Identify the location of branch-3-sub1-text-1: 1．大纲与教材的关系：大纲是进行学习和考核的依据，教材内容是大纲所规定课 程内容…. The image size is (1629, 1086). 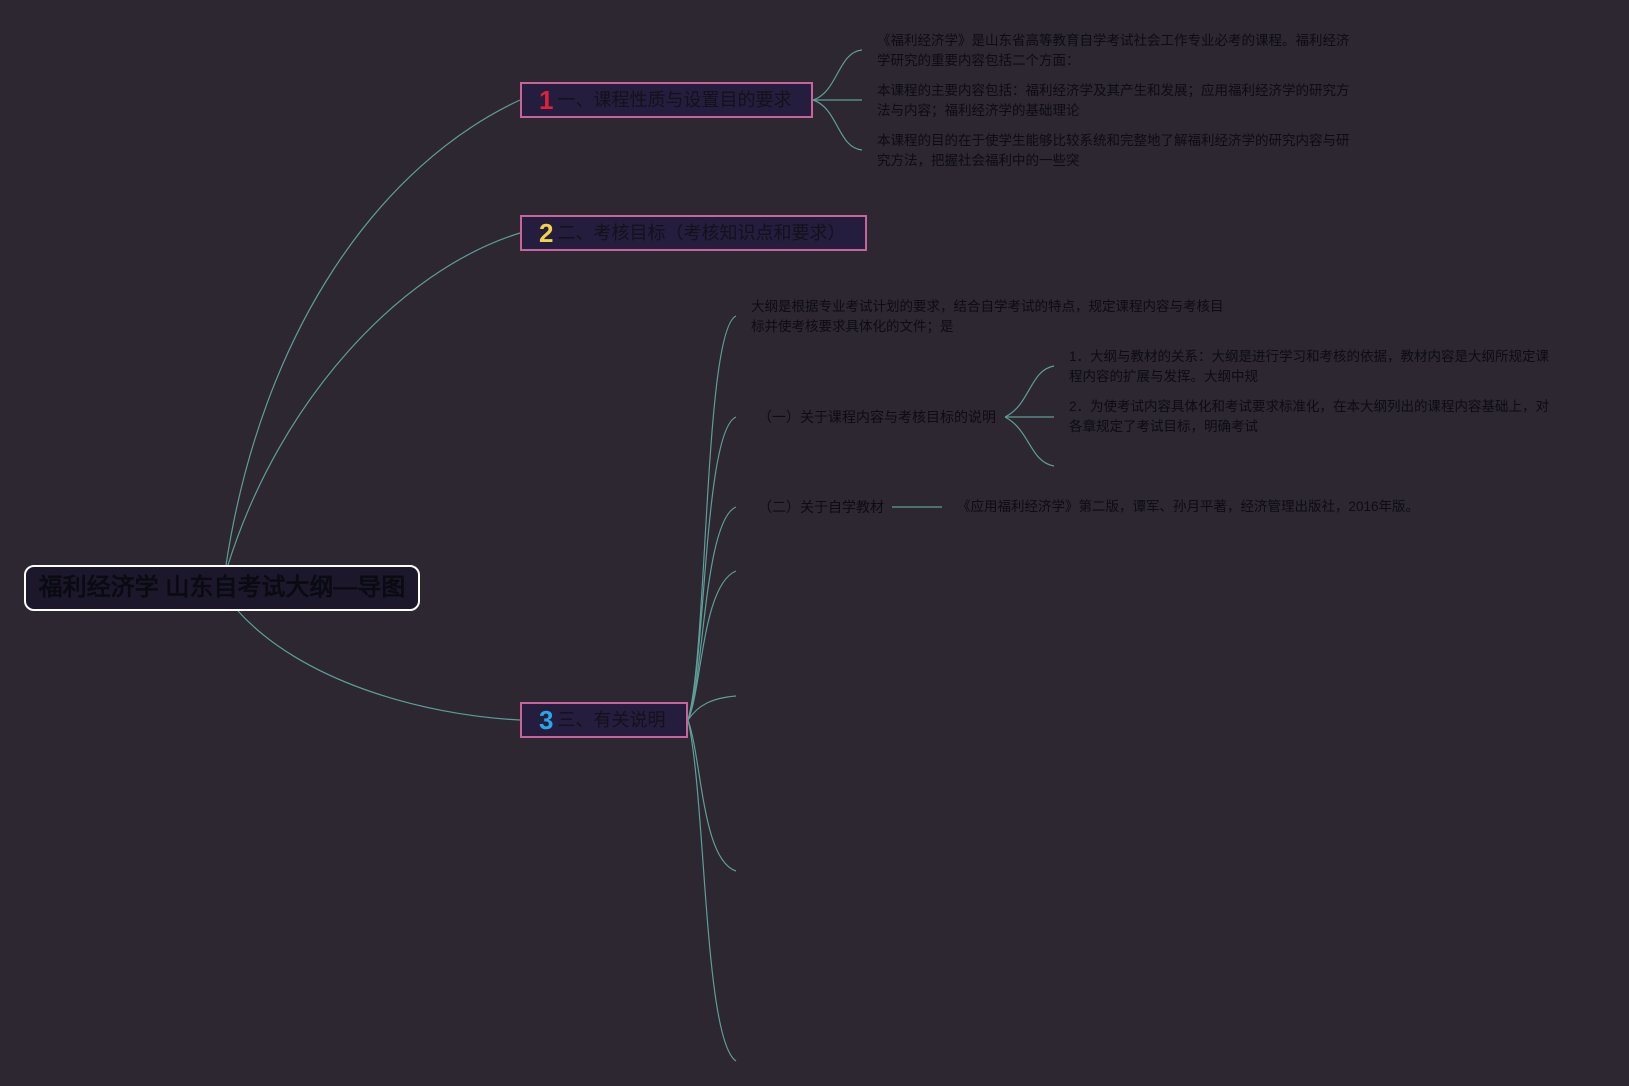
(1309, 367).